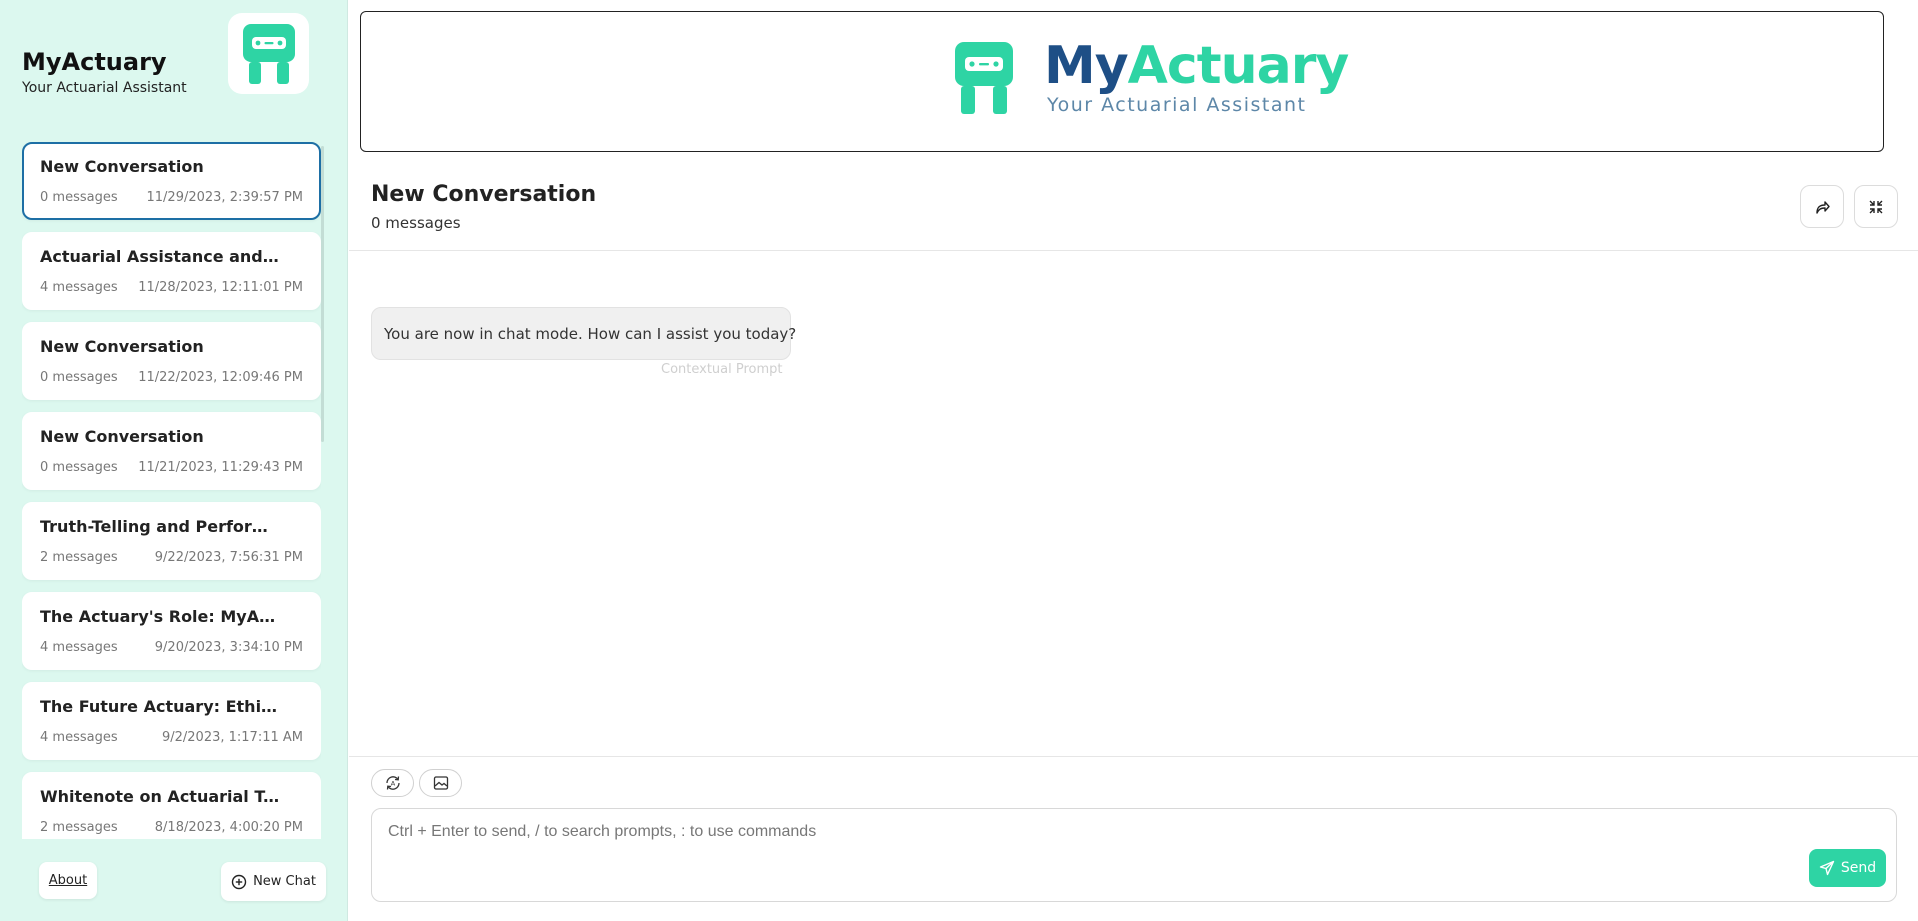 Image resolution: width=1918 pixels, height=921 pixels. I want to click on message-composer, so click(1134, 855).